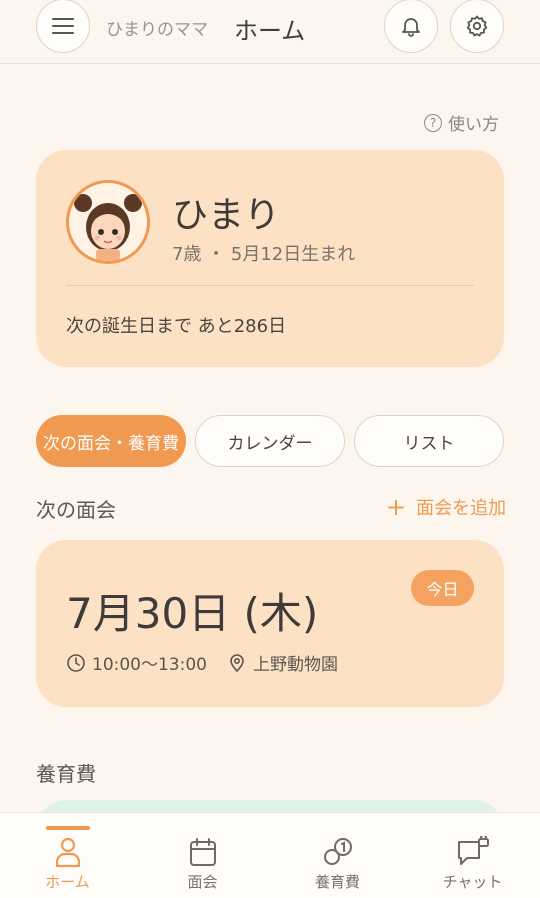 The width and height of the screenshot is (540, 898). I want to click on clock-icon, so click(76, 662).